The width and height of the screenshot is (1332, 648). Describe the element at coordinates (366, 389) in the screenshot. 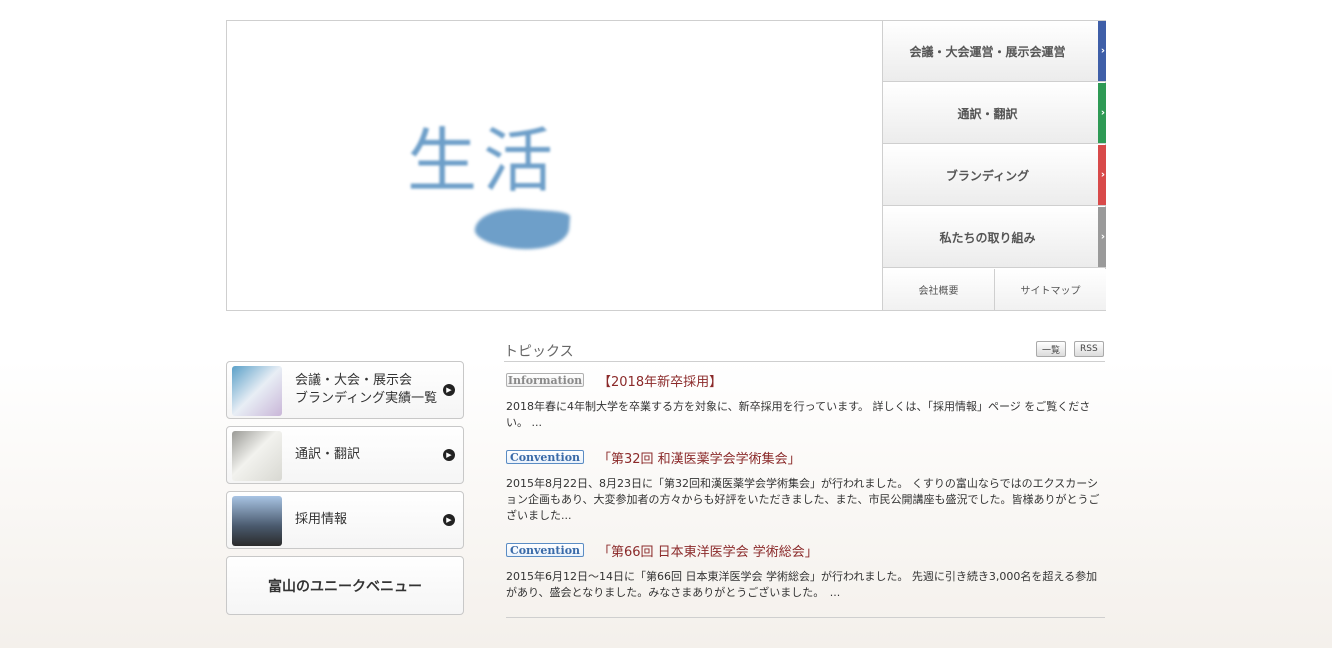

I see `side-button-label: 会議・大会・展示会 ブランディング実績一覧` at that location.